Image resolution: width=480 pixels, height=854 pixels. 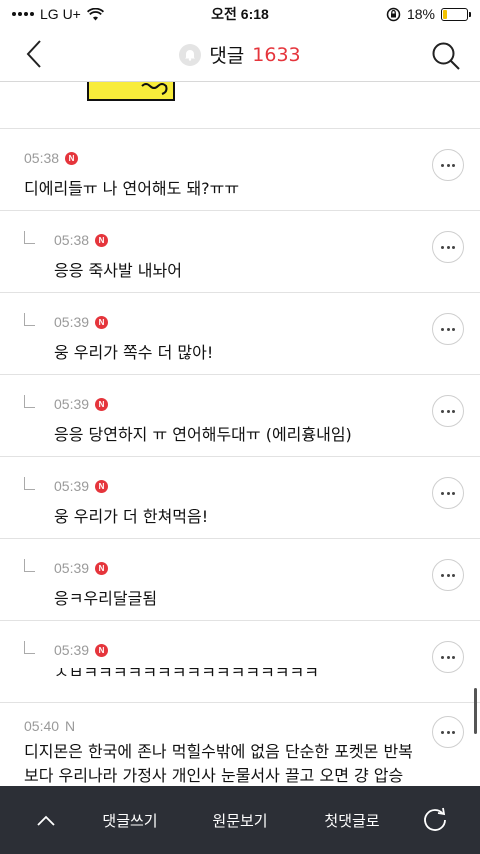 I want to click on back-button, so click(x=34, y=54).